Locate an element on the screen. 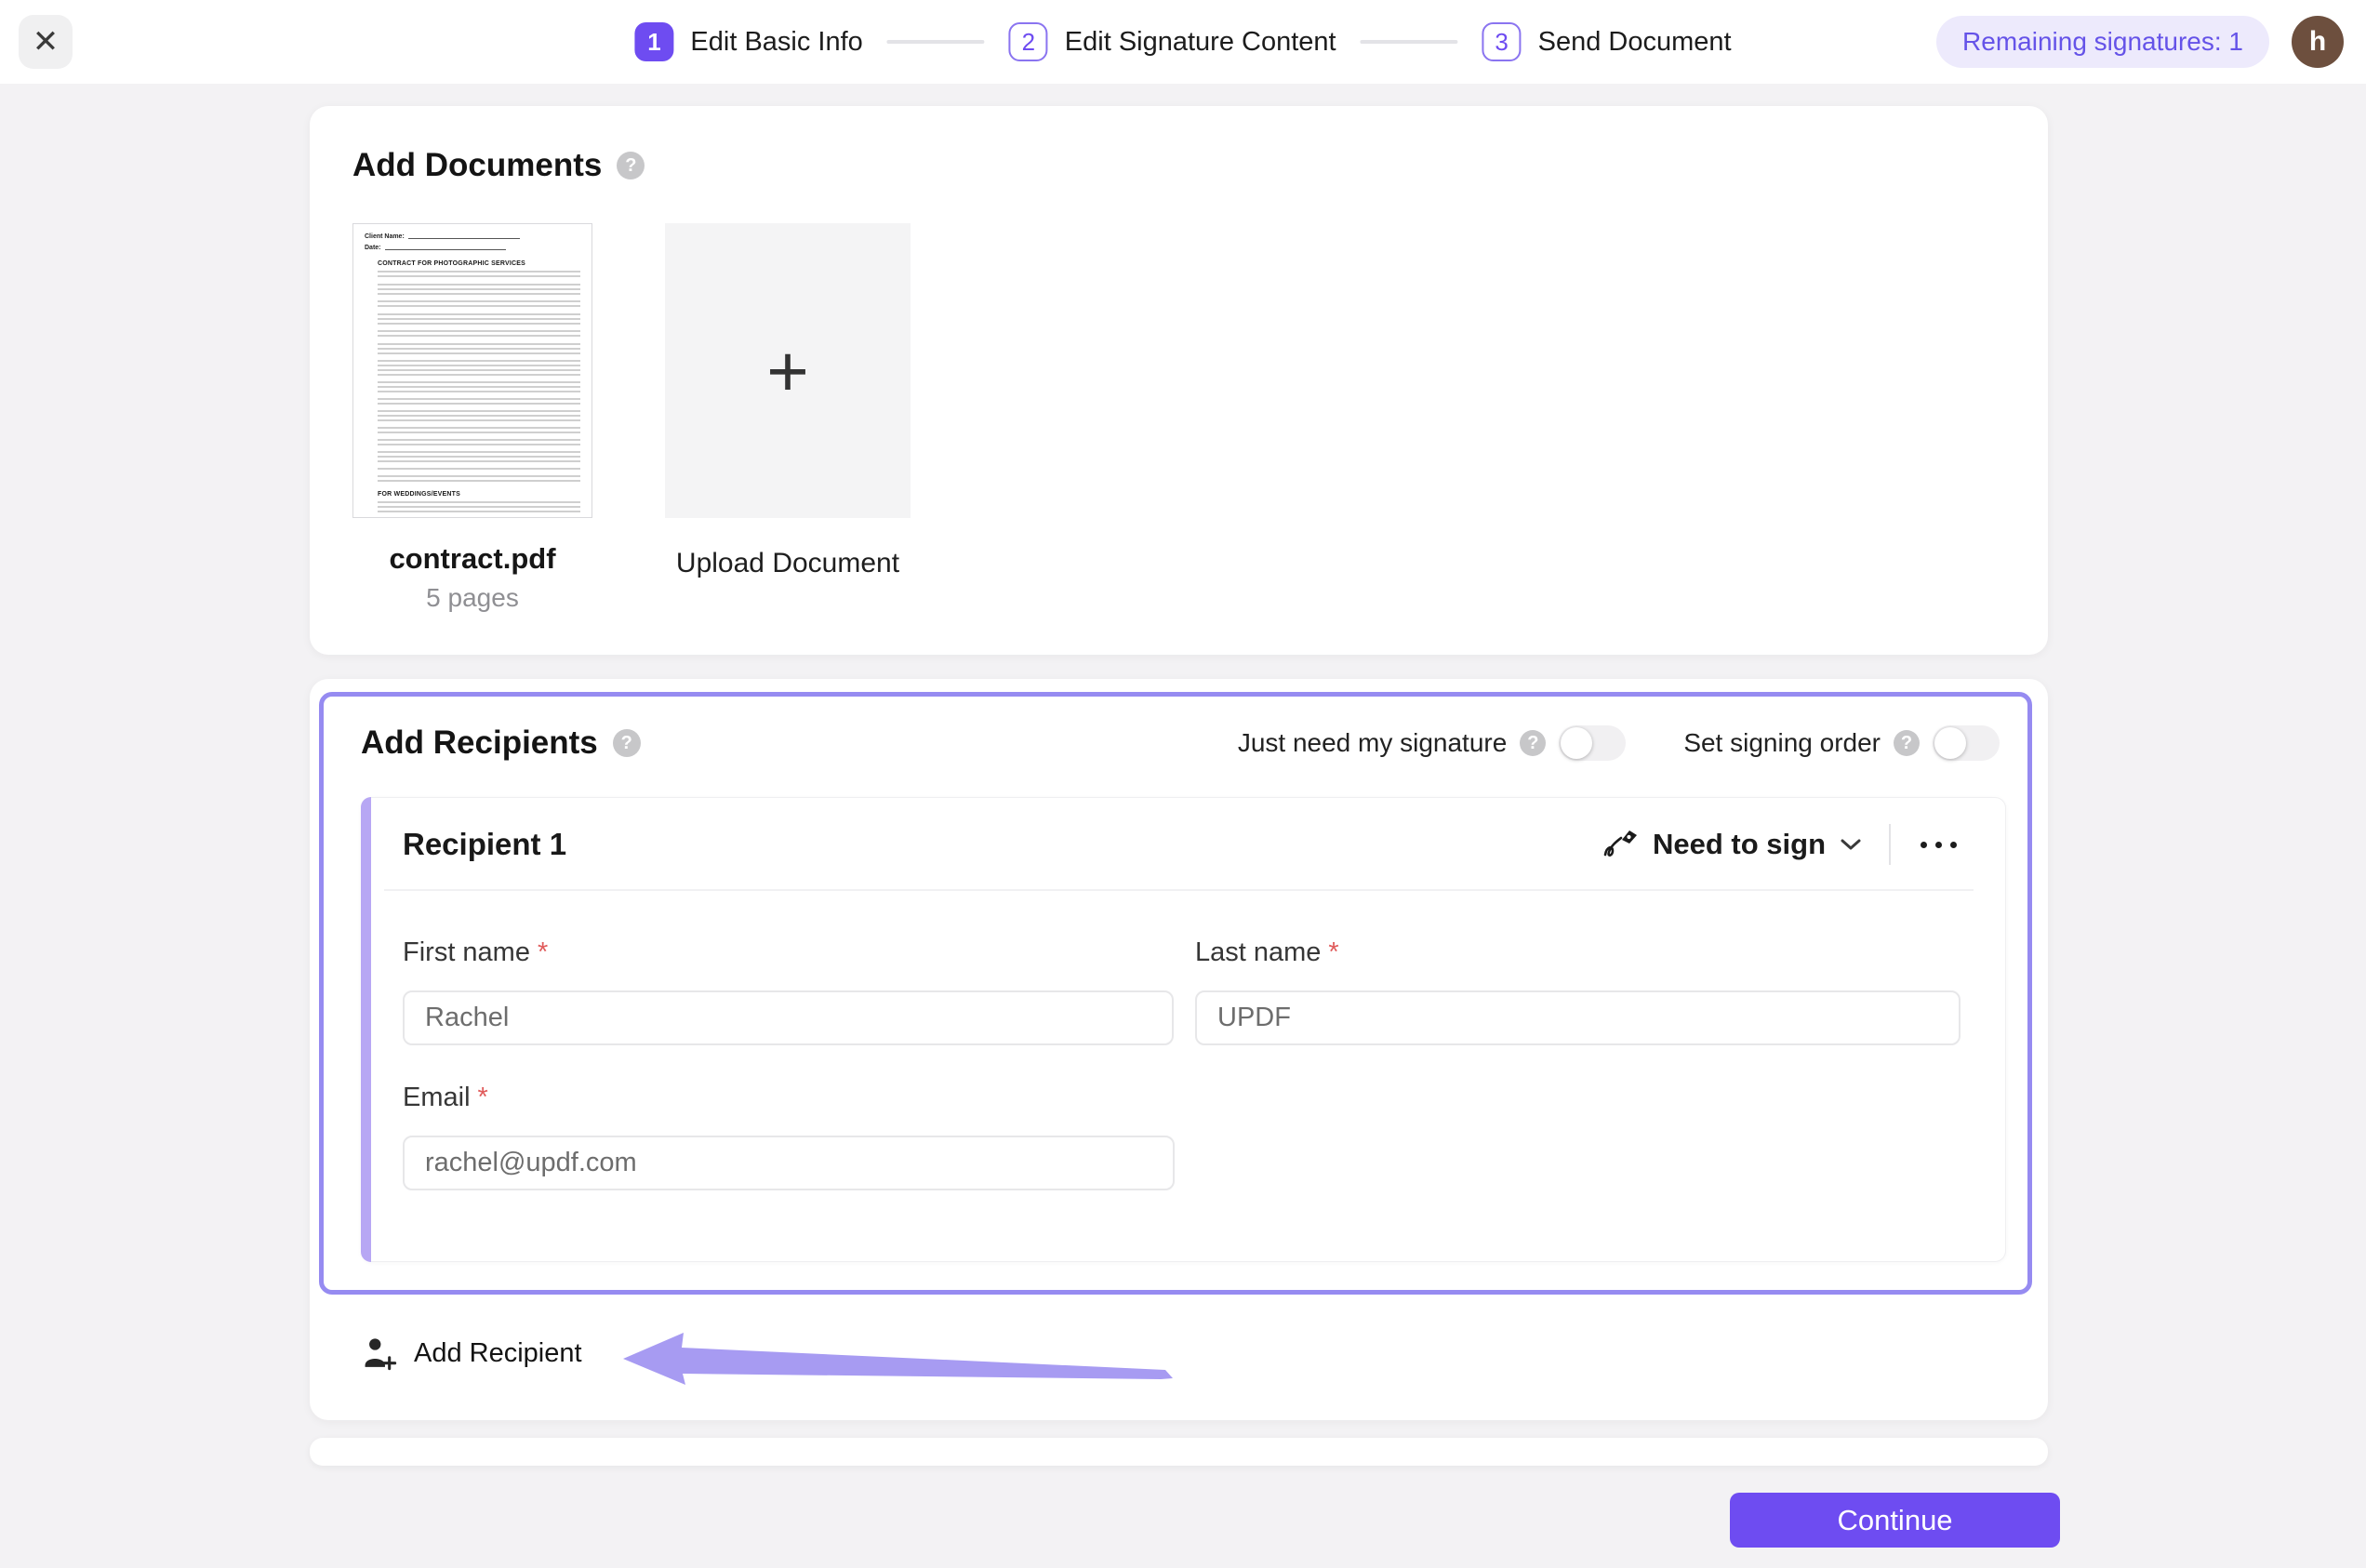  recipient-more-menu is located at coordinates (1939, 844).